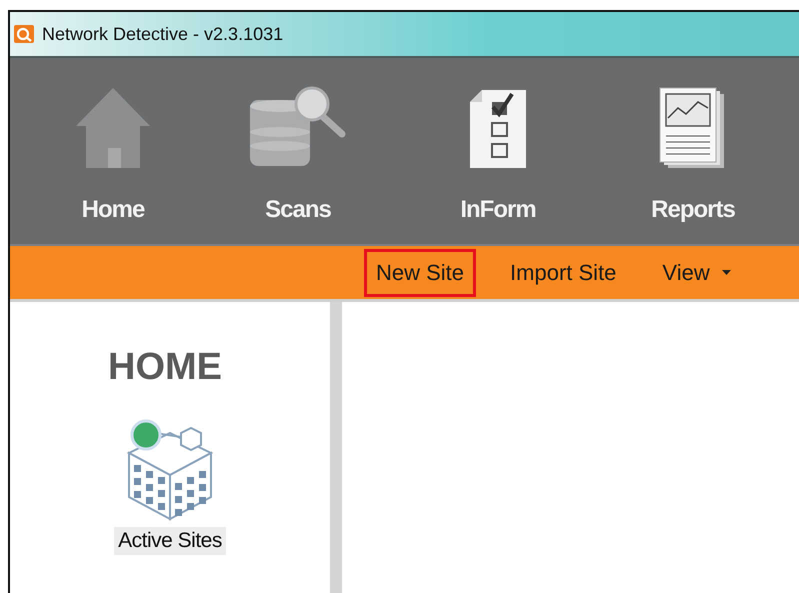 The width and height of the screenshot is (799, 593). I want to click on checklist-icon, so click(498, 129).